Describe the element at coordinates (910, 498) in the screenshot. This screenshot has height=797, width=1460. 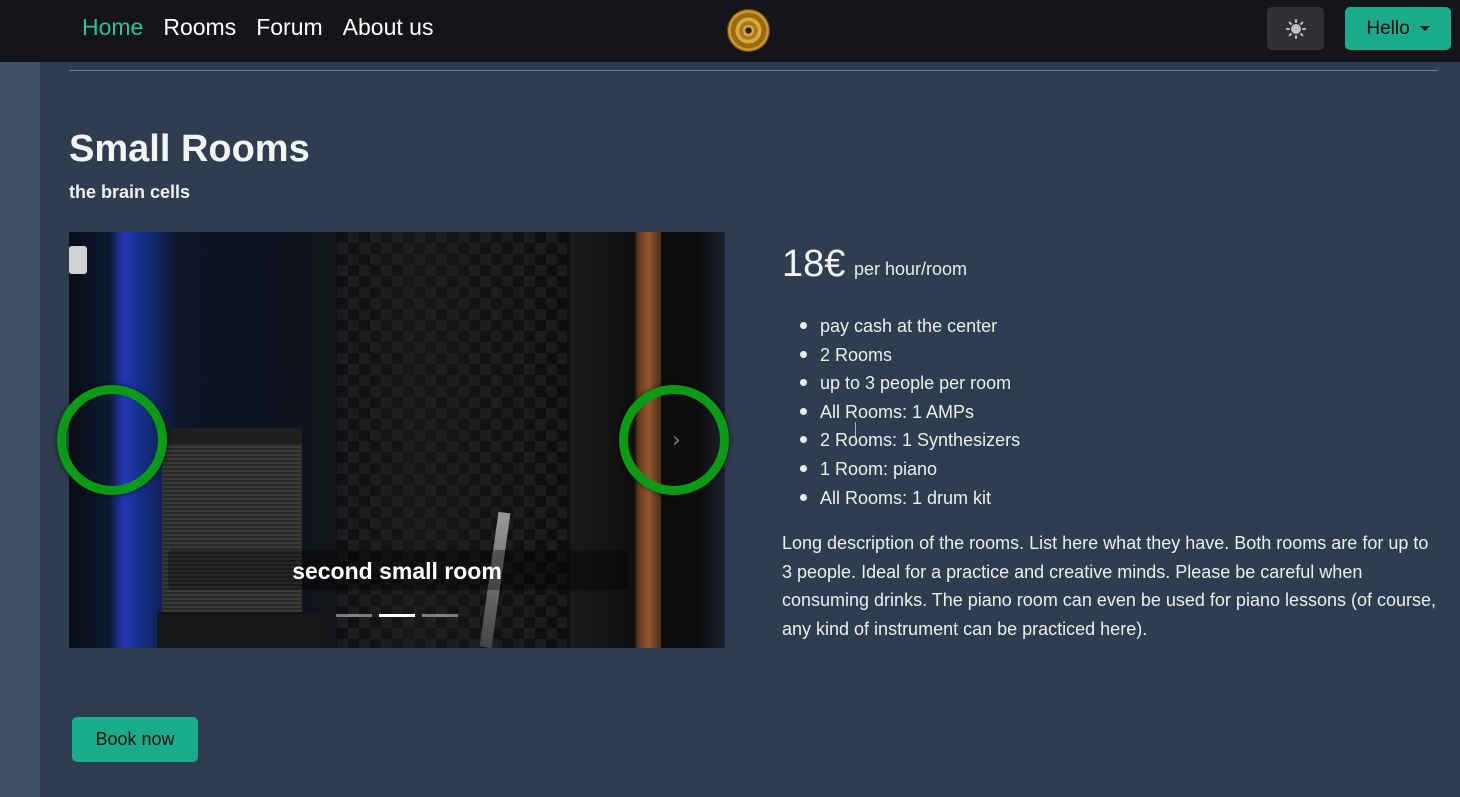
I see `list-item: All Rooms: 1 drum kit` at that location.